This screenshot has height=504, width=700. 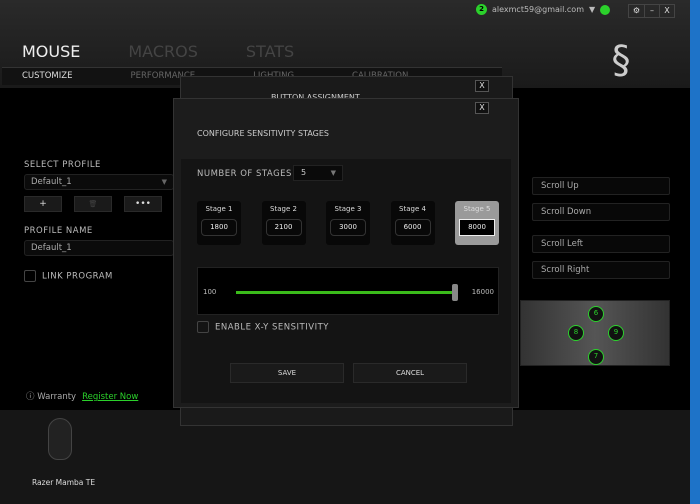 I want to click on link-program-label: LINK PROGRAM, so click(x=77, y=276).